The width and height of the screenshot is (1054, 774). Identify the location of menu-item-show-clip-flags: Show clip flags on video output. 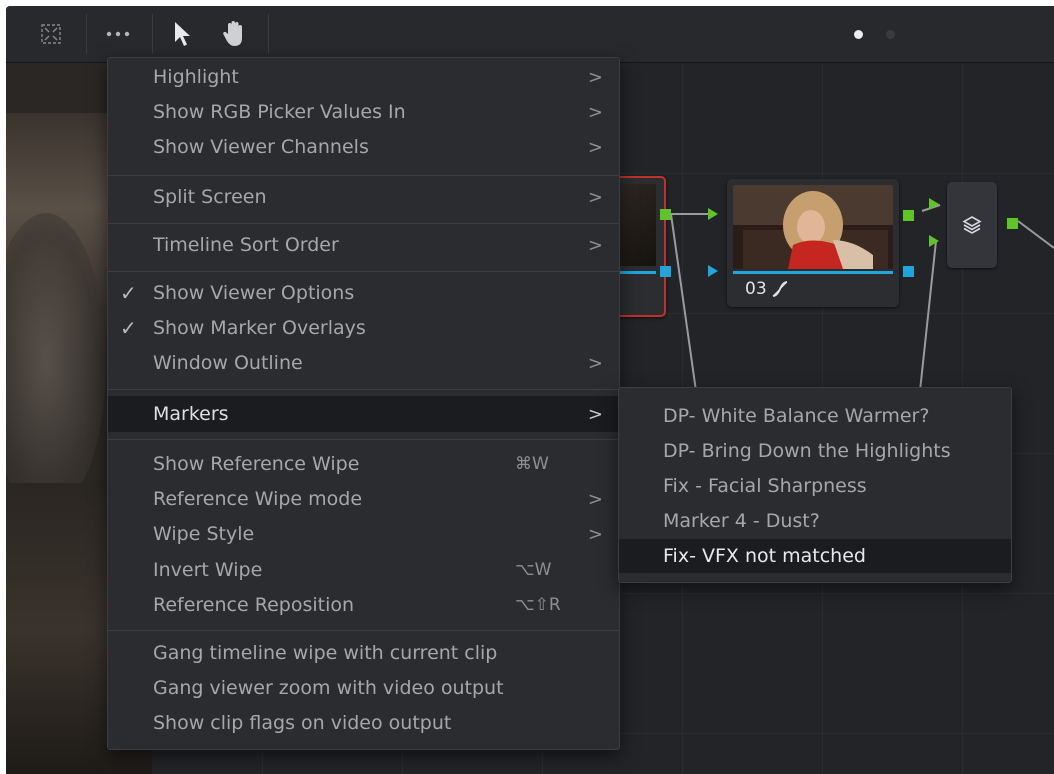
(363, 723).